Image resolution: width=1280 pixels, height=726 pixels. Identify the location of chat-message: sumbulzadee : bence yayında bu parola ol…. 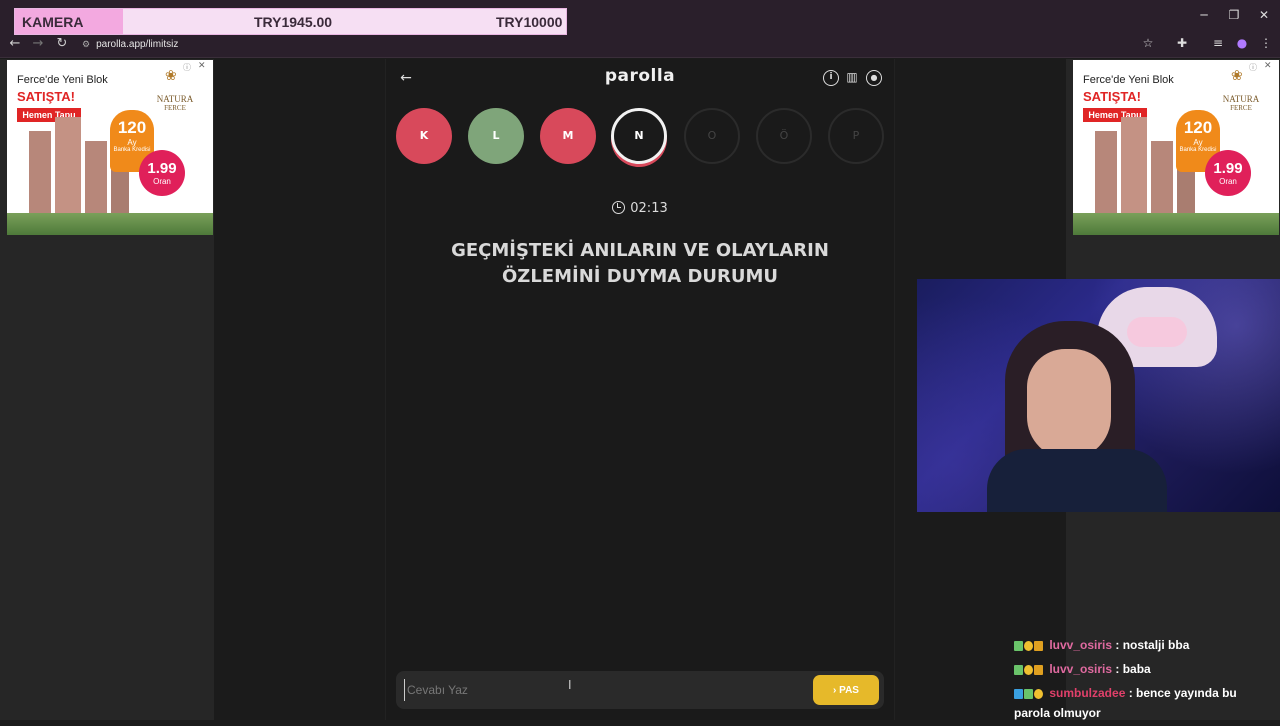
(1145, 703).